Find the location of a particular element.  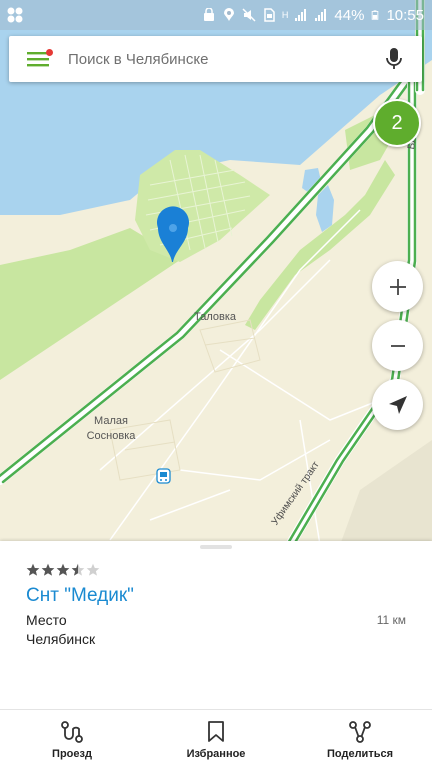

app-notification-icon is located at coordinates (15, 15).